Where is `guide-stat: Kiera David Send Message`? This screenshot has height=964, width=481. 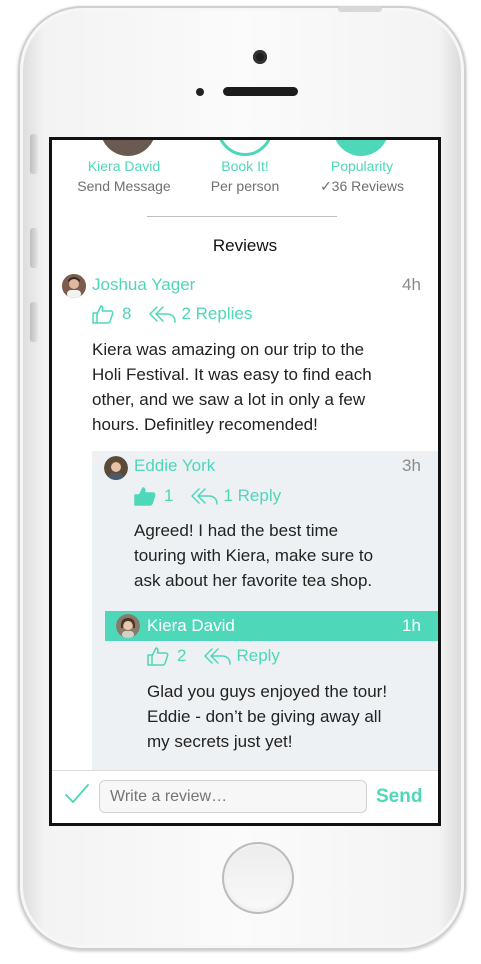 guide-stat: Kiera David Send Message is located at coordinates (124, 176).